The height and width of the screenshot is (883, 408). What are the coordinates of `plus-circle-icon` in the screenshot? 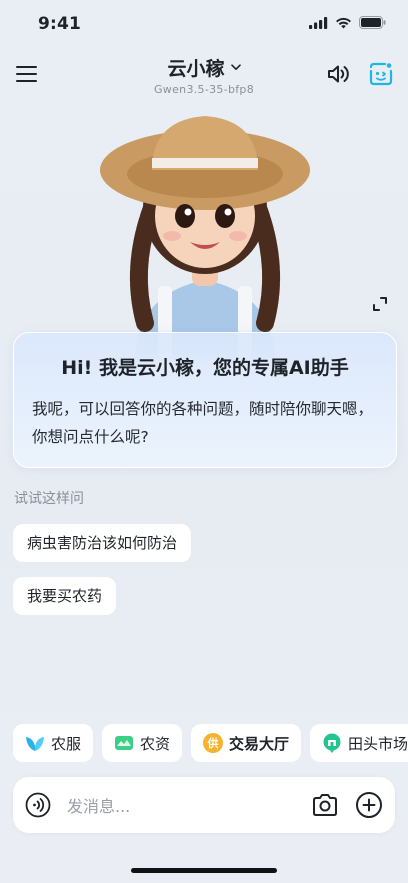 It's located at (369, 805).